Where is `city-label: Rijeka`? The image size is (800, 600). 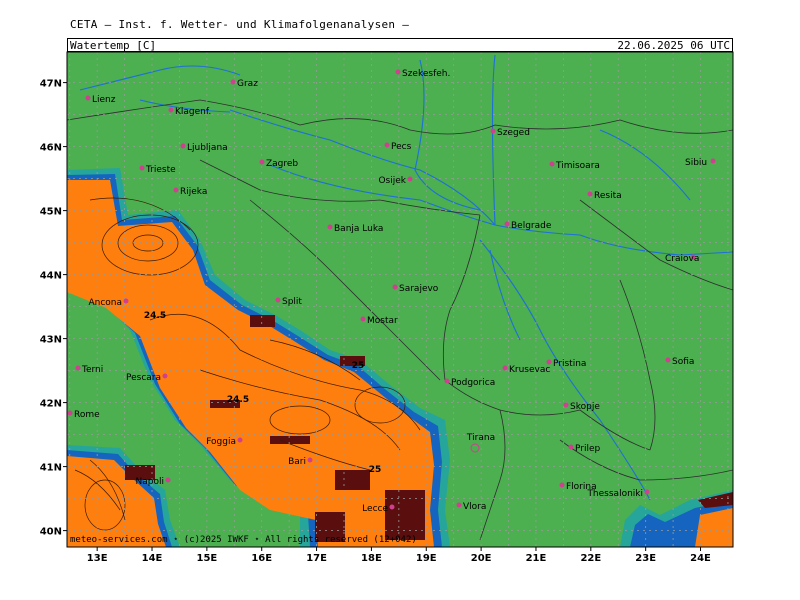 city-label: Rijeka is located at coordinates (193, 192).